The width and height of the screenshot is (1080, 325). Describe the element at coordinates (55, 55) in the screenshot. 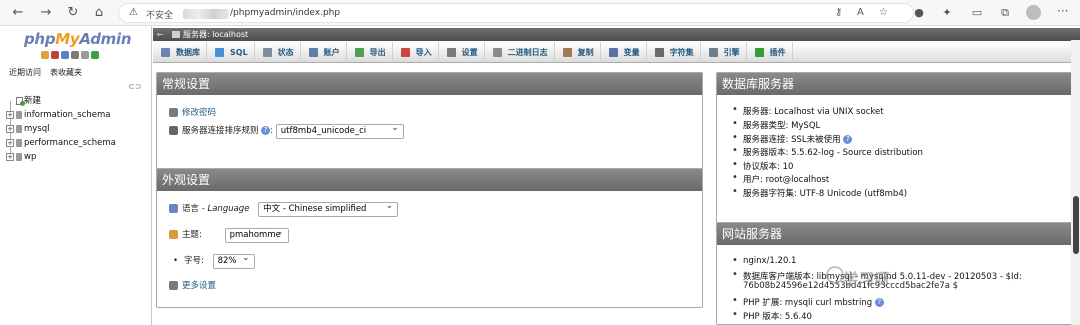

I see `logout-icon` at that location.